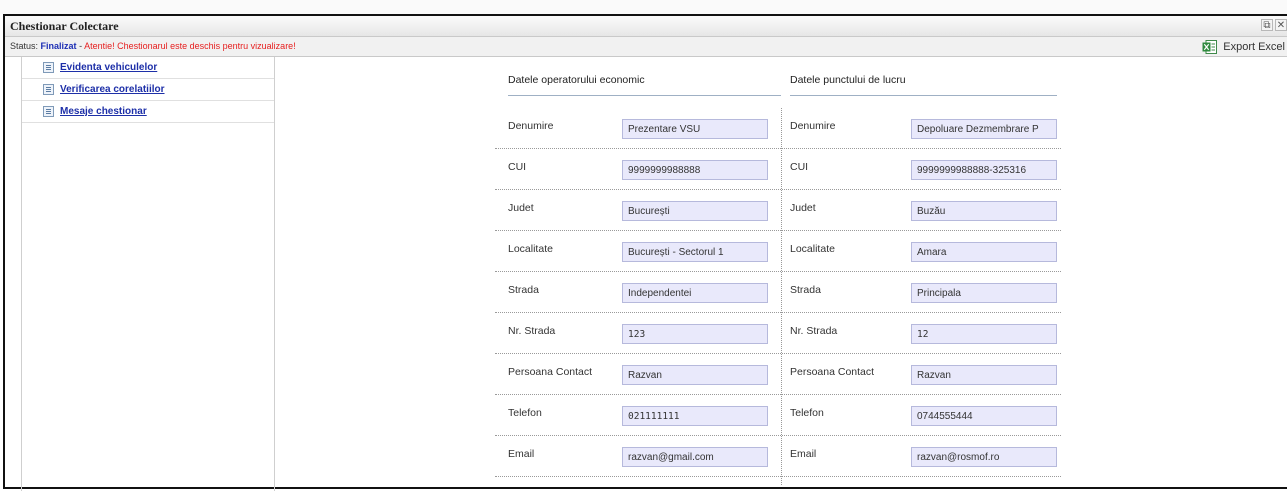 This screenshot has height=491, width=1287. What do you see at coordinates (778, 292) in the screenshot?
I see `form-row-strada: Strada Independentei Strada Principala` at bounding box center [778, 292].